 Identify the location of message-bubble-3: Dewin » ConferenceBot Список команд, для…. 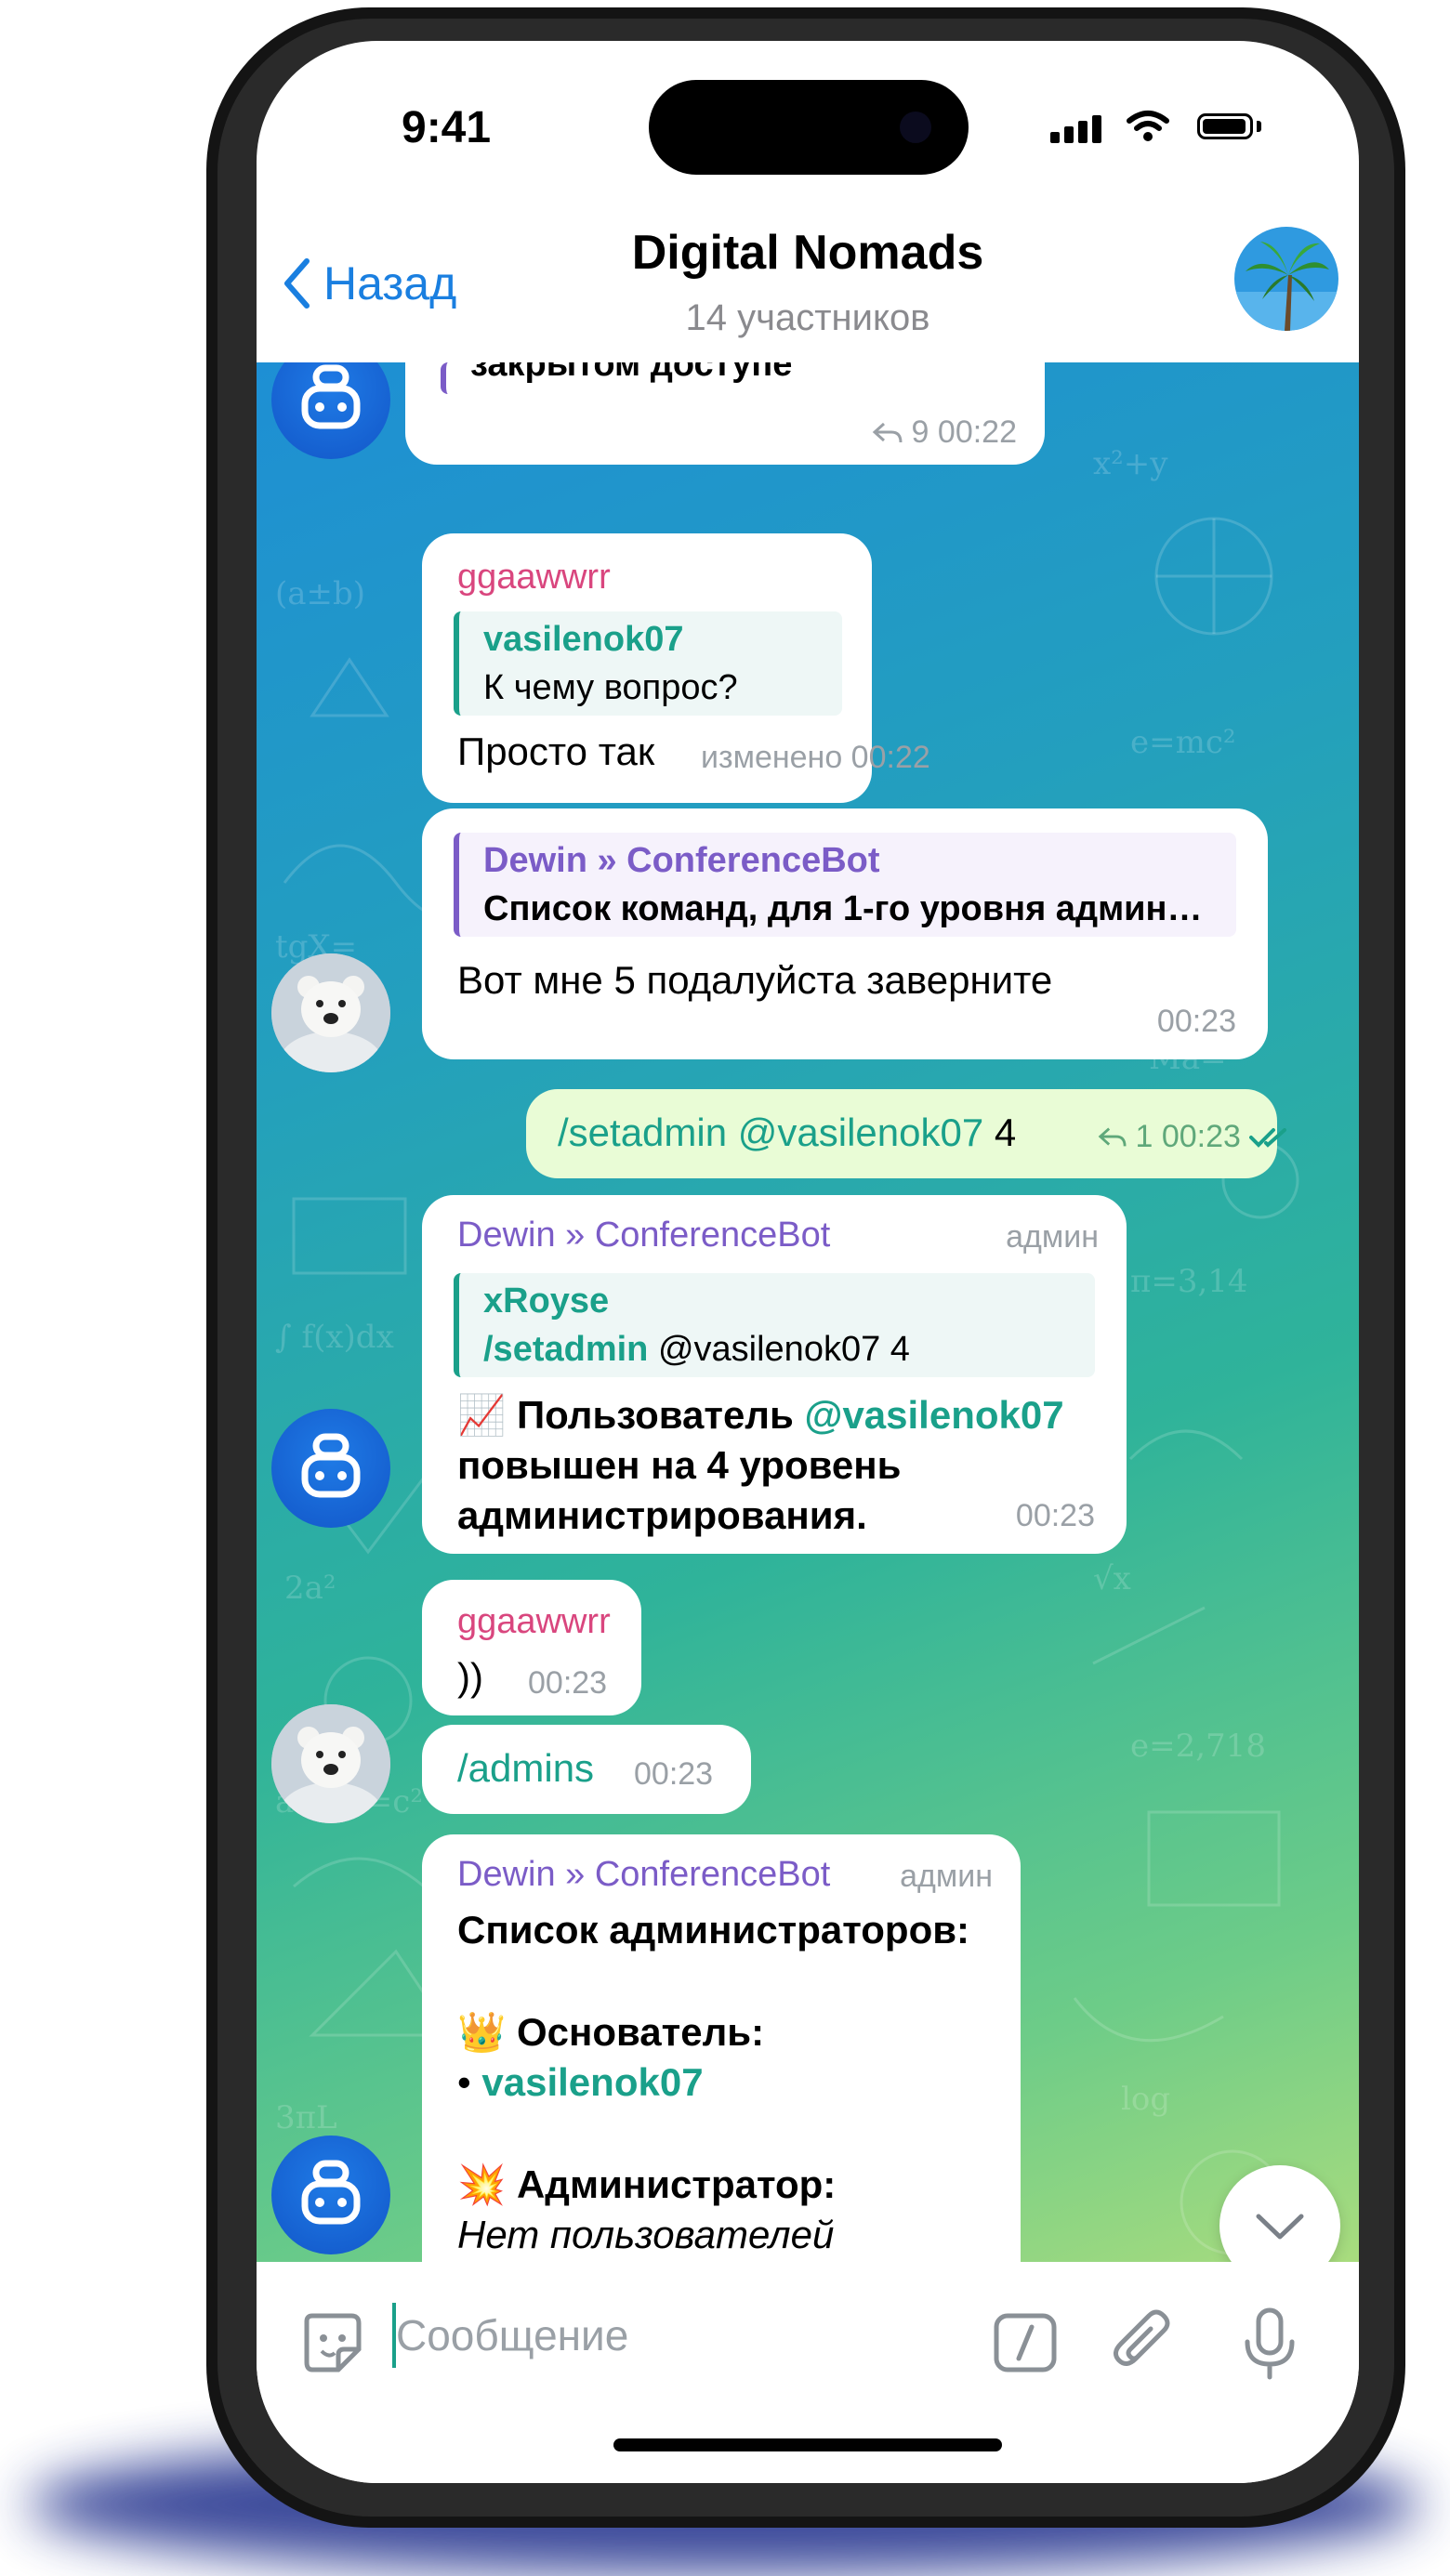
(845, 933).